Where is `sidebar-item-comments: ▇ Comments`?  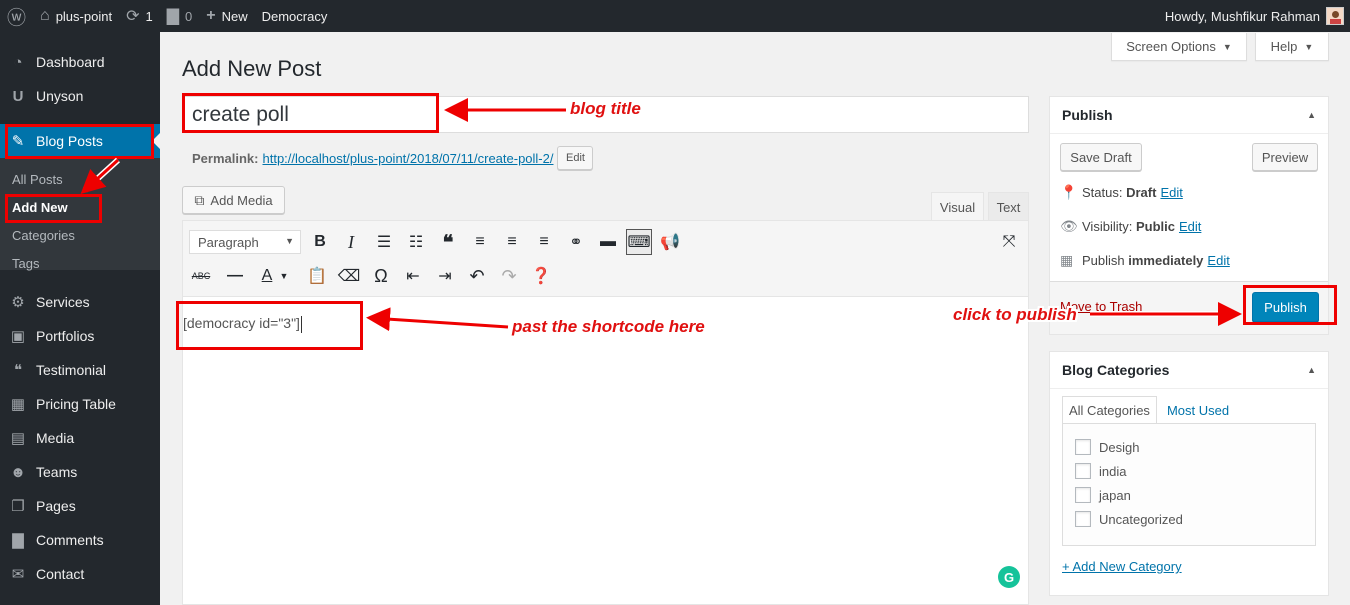 sidebar-item-comments: ▇ Comments is located at coordinates (80, 540).